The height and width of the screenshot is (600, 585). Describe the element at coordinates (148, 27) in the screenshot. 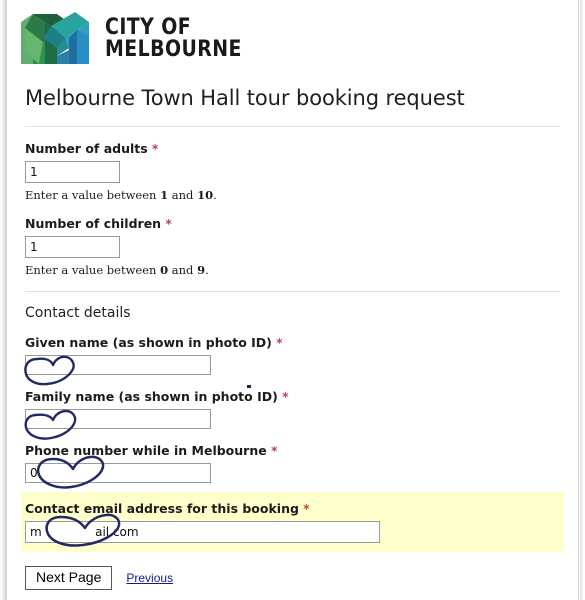

I see `brand-line-1: CITY OF` at that location.